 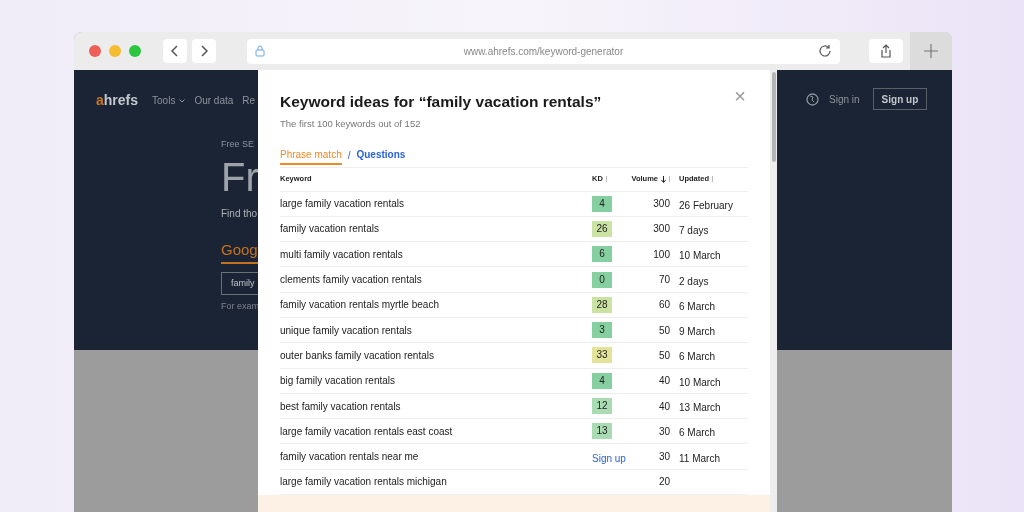 What do you see at coordinates (694, 230) in the screenshot?
I see `updated-cell: 7 days` at bounding box center [694, 230].